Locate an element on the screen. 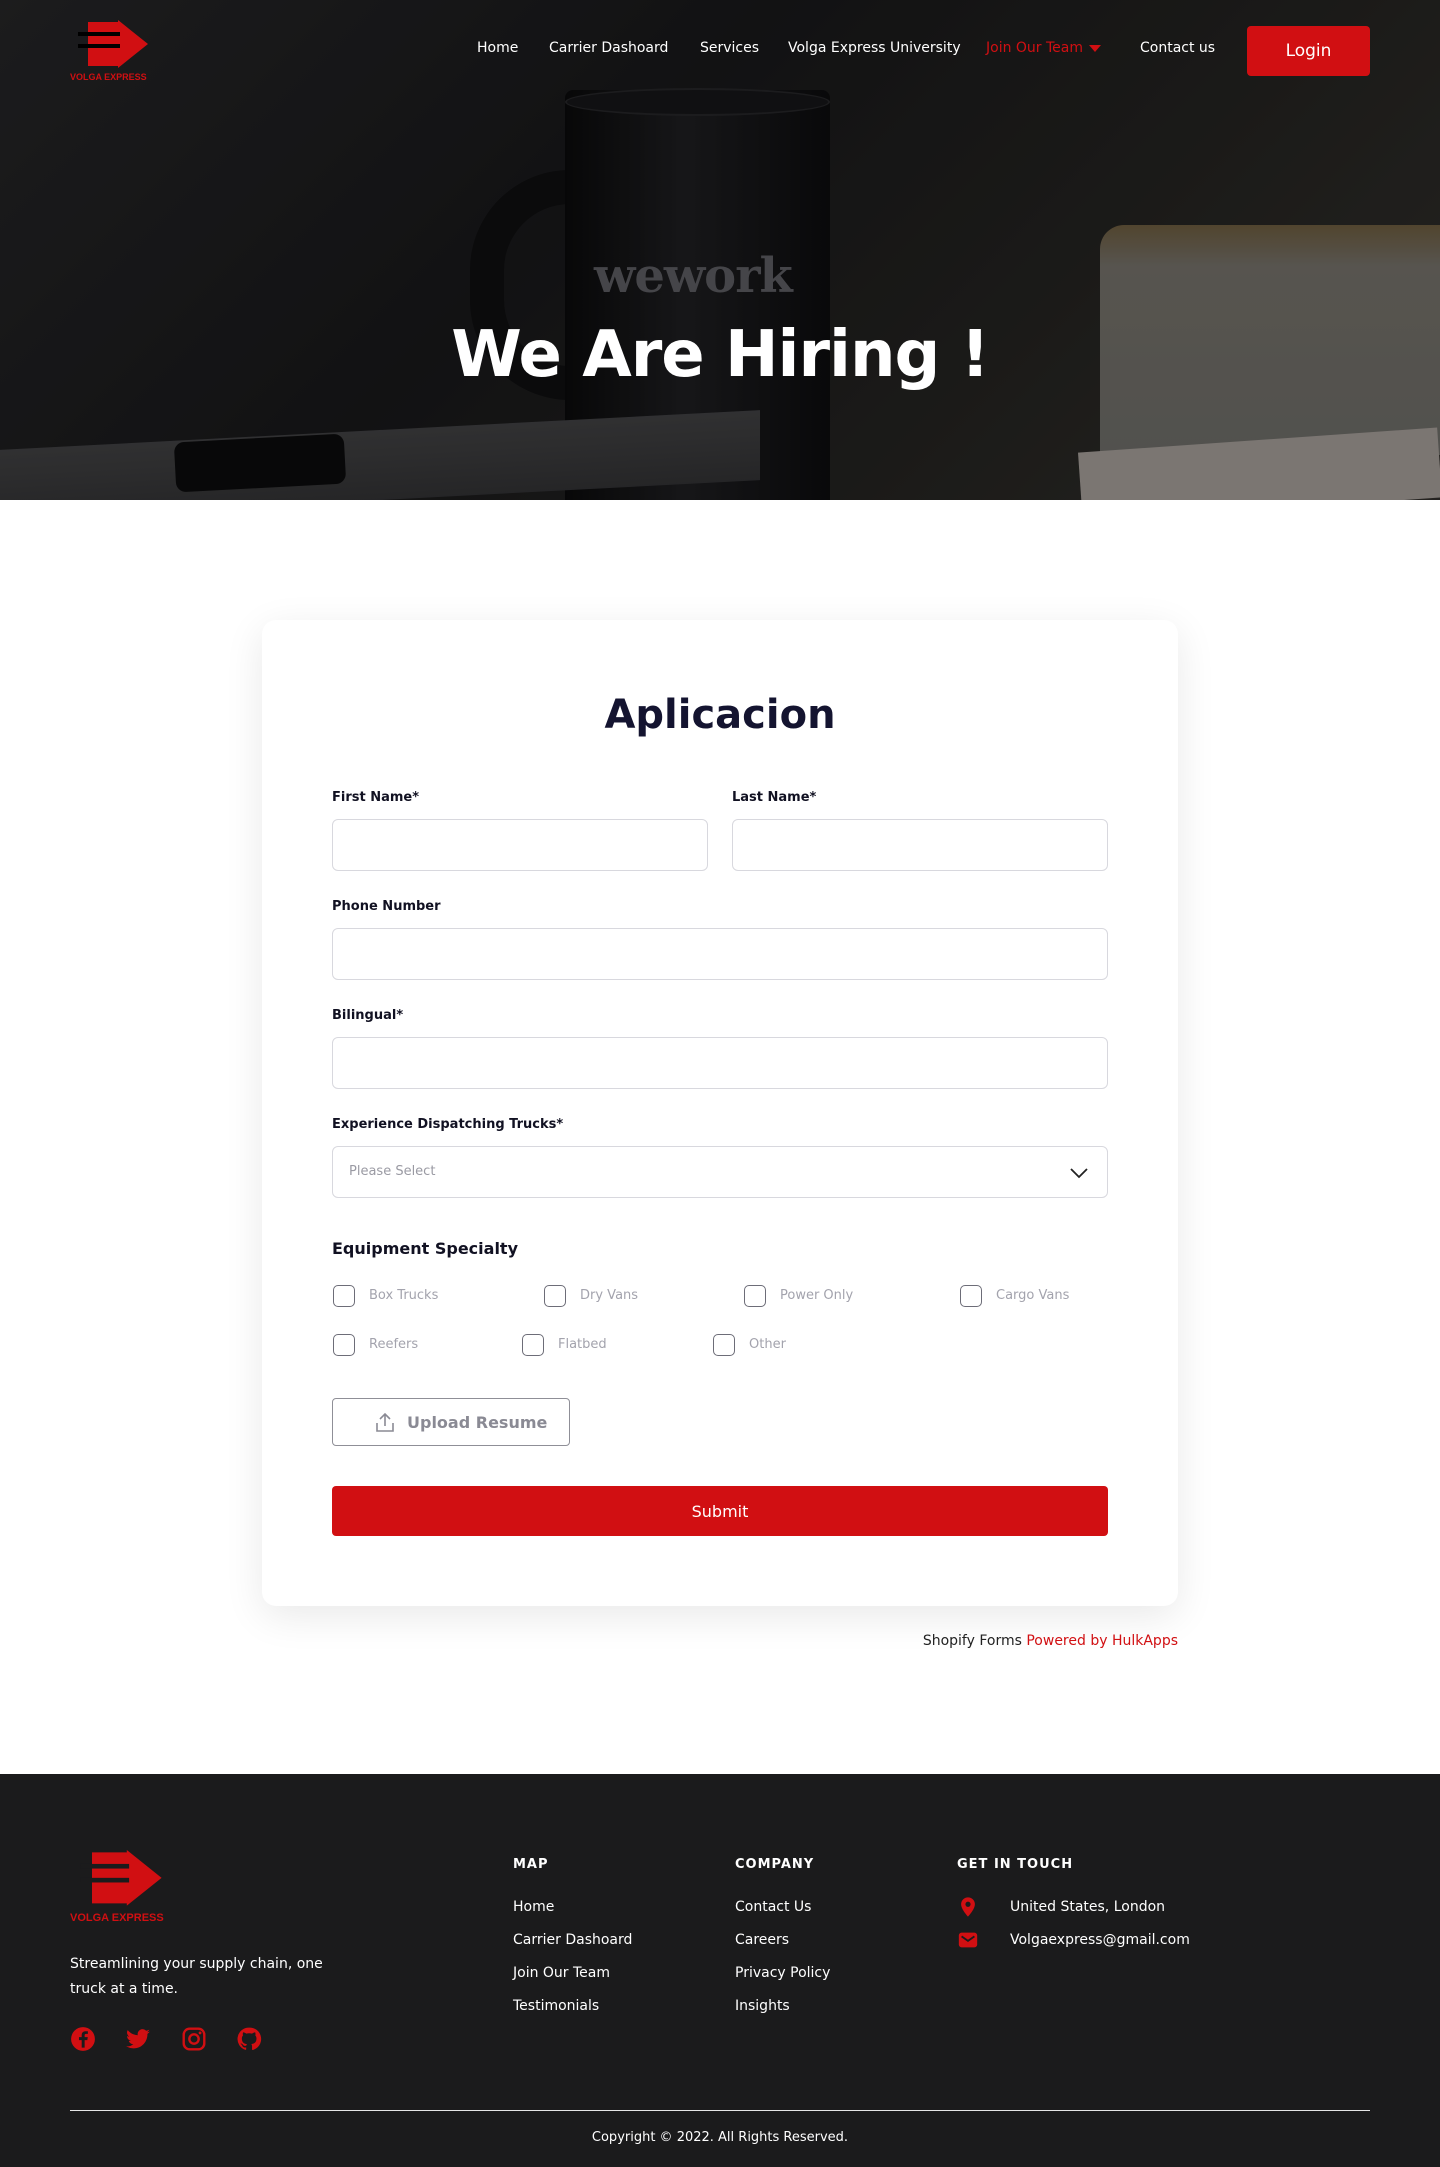 The height and width of the screenshot is (2167, 1440). experience-label: Experience Dispatching Trucks* is located at coordinates (448, 1124).